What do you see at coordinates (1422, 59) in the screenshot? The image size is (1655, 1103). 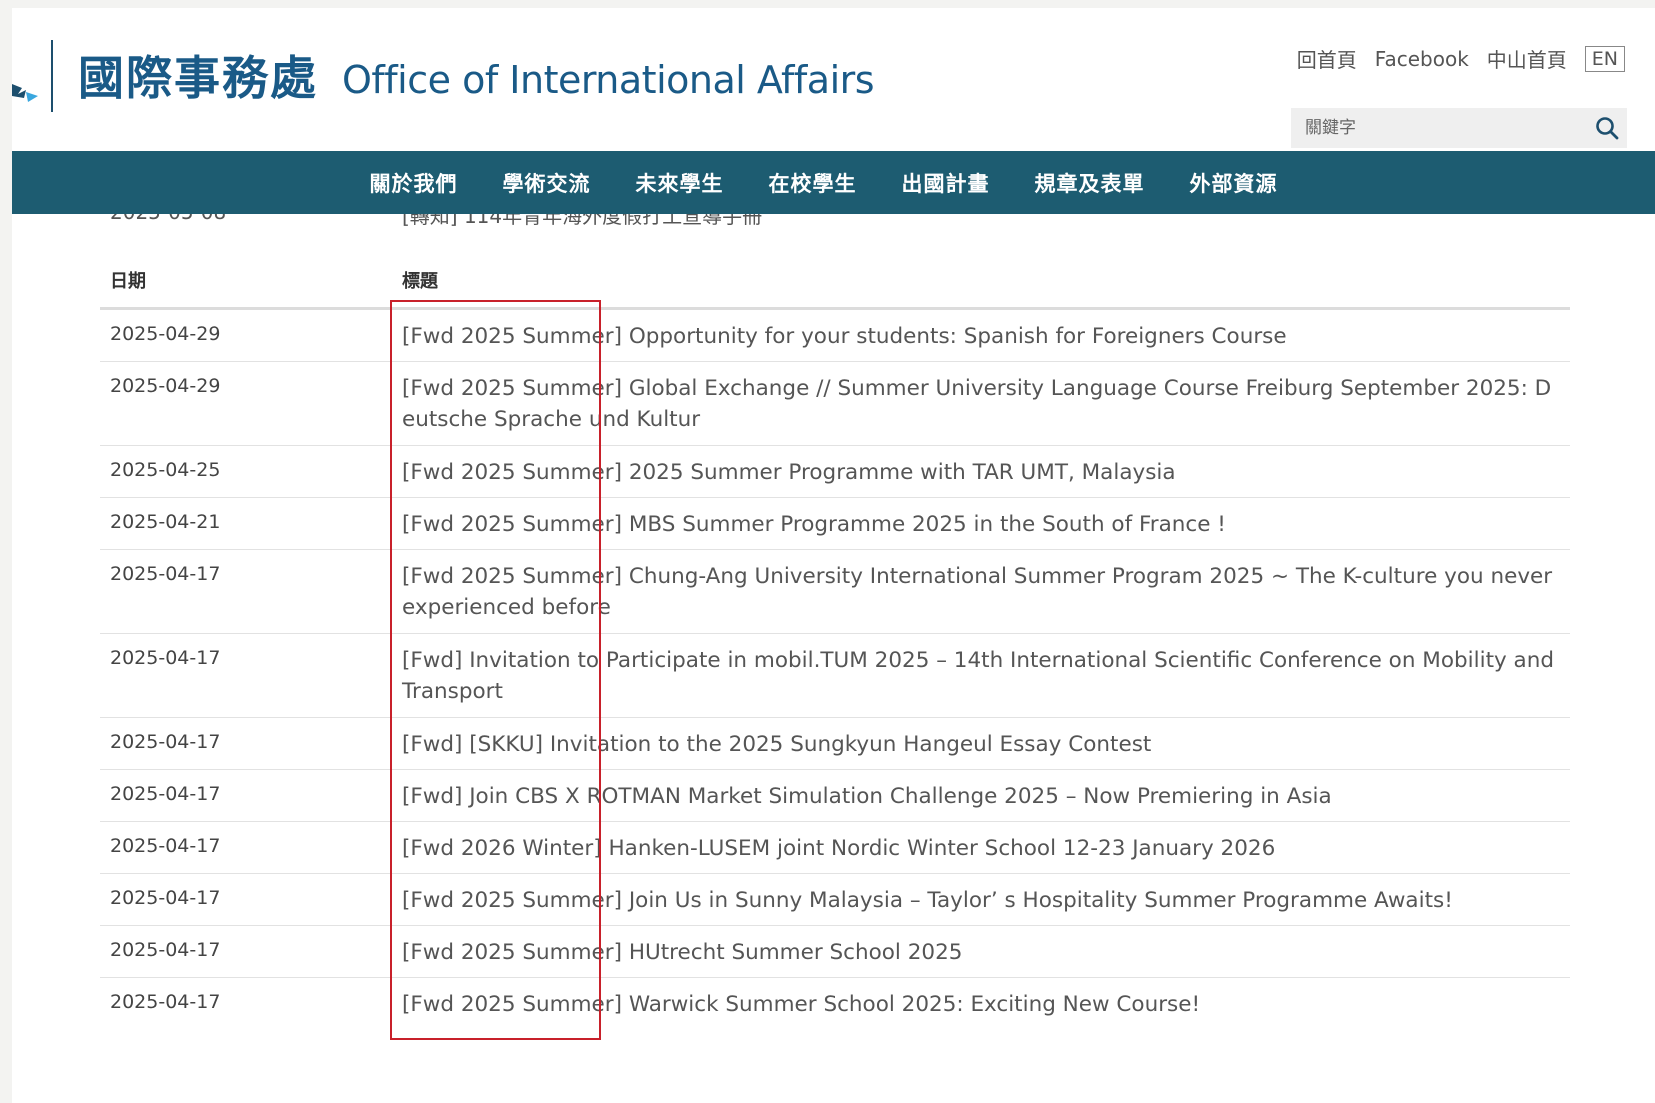 I see `facebook-link: Facebook` at bounding box center [1422, 59].